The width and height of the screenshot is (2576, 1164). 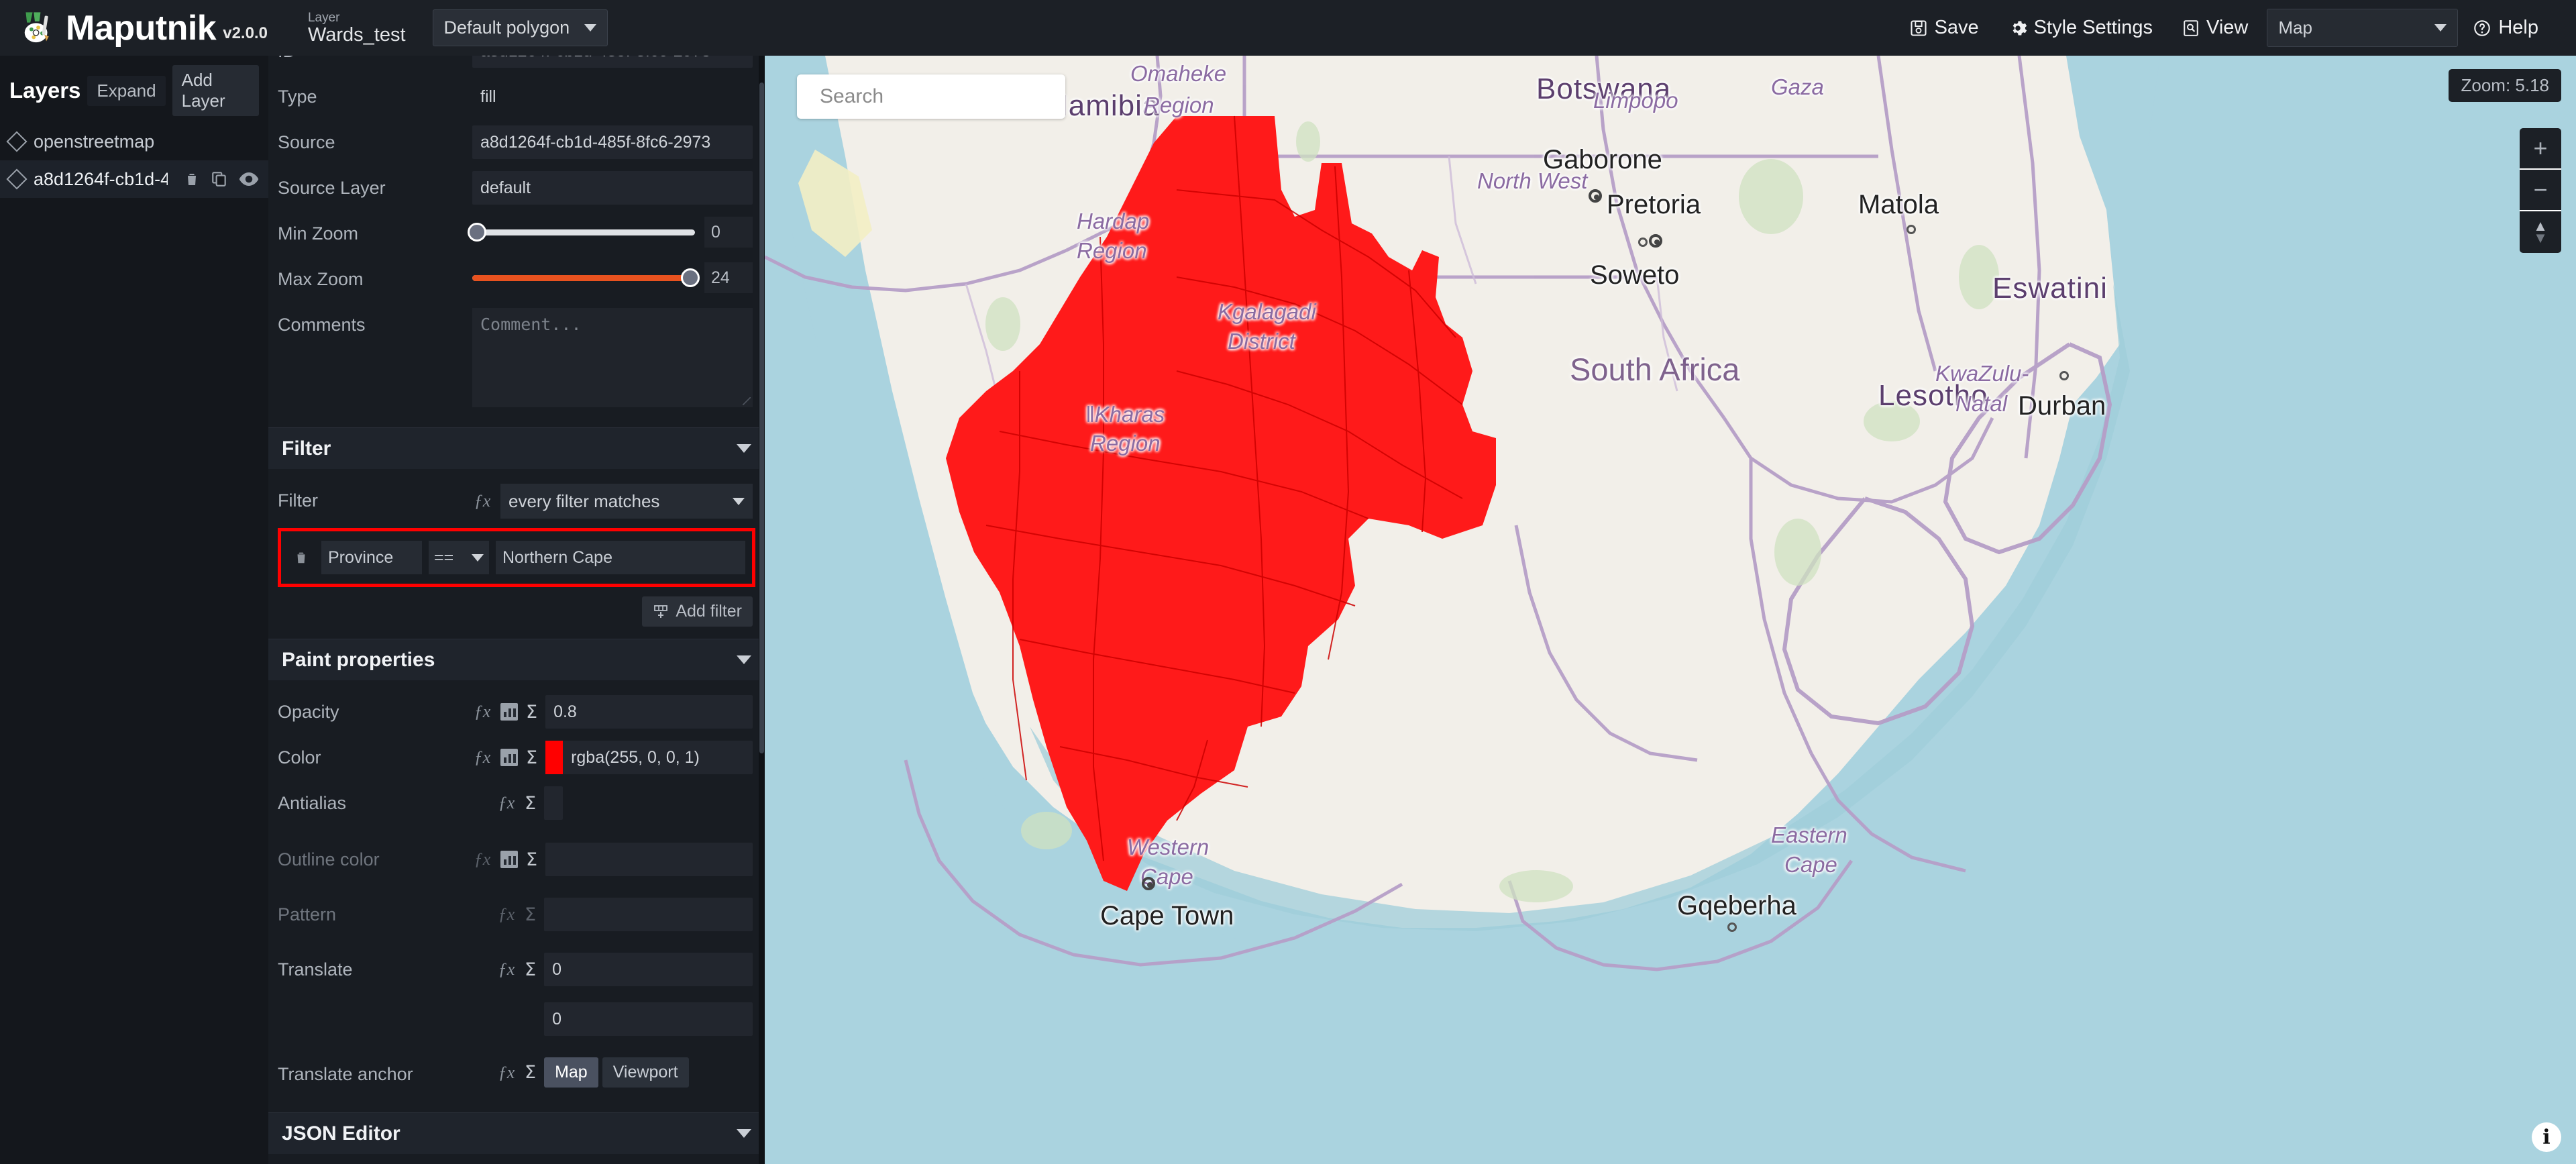 What do you see at coordinates (728, 233) in the screenshot?
I see `min-zoom-value: 0` at bounding box center [728, 233].